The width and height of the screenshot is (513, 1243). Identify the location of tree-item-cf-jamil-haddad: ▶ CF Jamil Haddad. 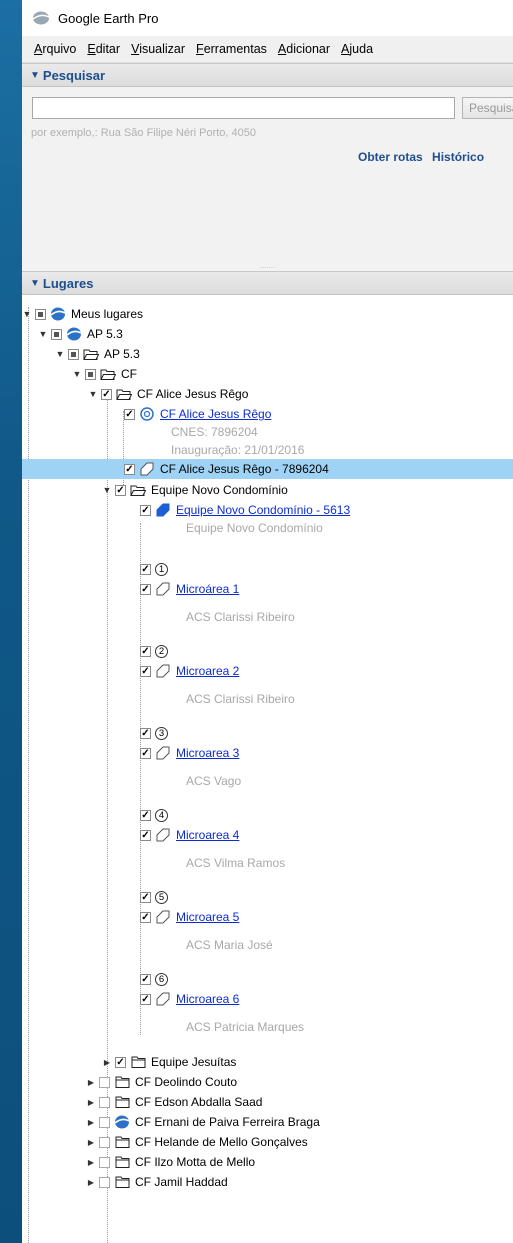
(157, 1182).